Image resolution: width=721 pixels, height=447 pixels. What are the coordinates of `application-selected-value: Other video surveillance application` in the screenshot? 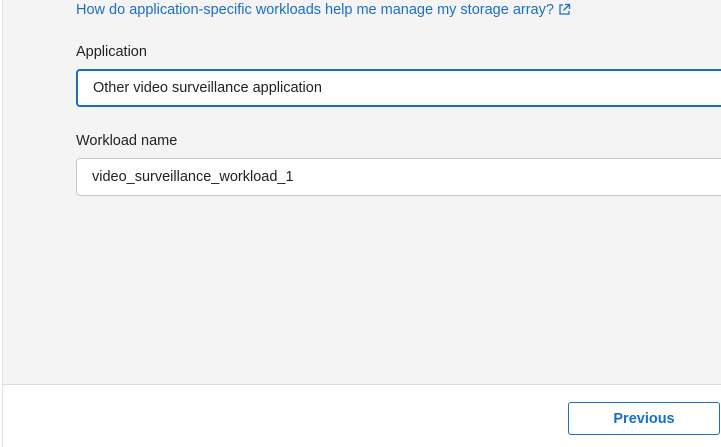 It's located at (207, 88).